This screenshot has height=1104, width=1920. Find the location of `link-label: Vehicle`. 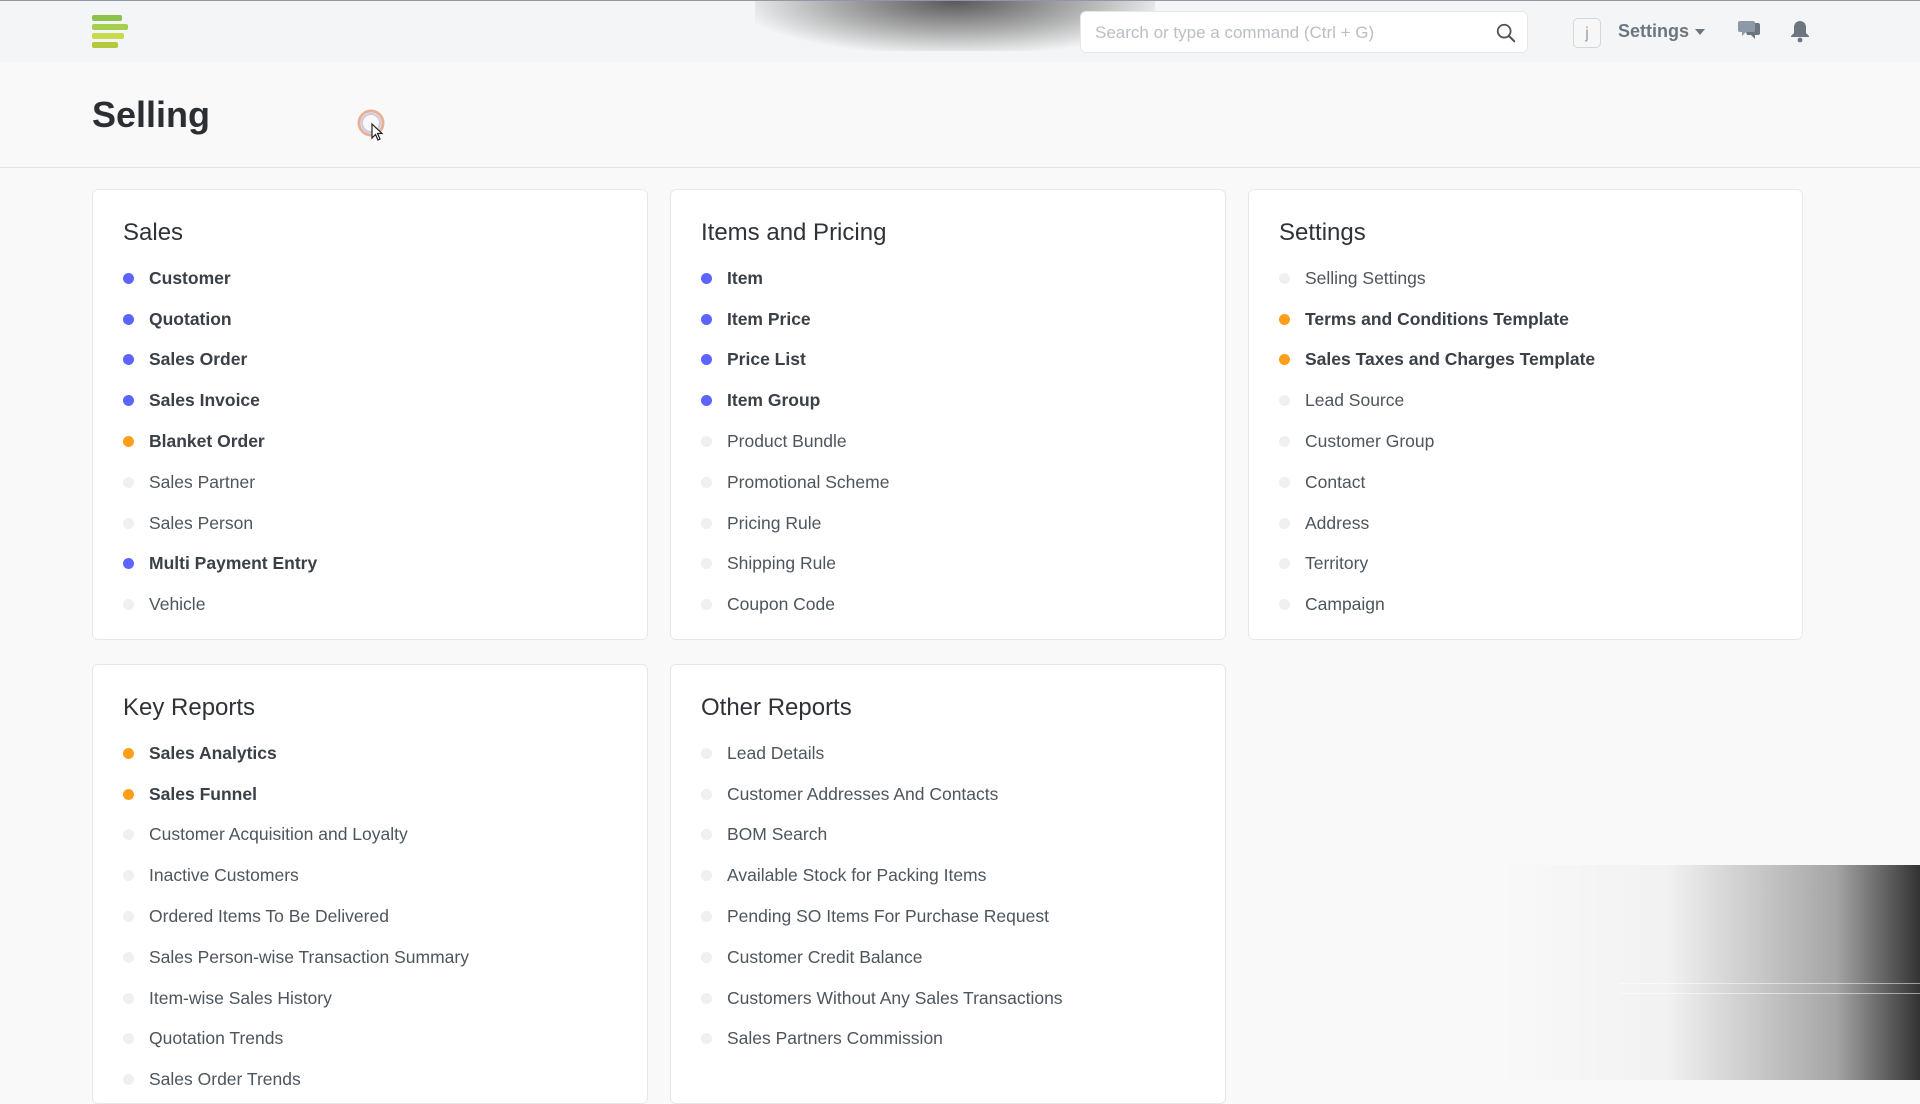

link-label: Vehicle is located at coordinates (177, 604).